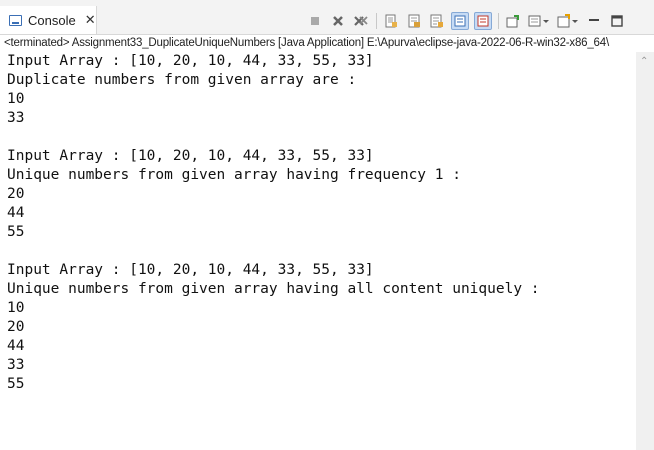  Describe the element at coordinates (645, 251) in the screenshot. I see `vertical-scrollbar: ⌃` at that location.